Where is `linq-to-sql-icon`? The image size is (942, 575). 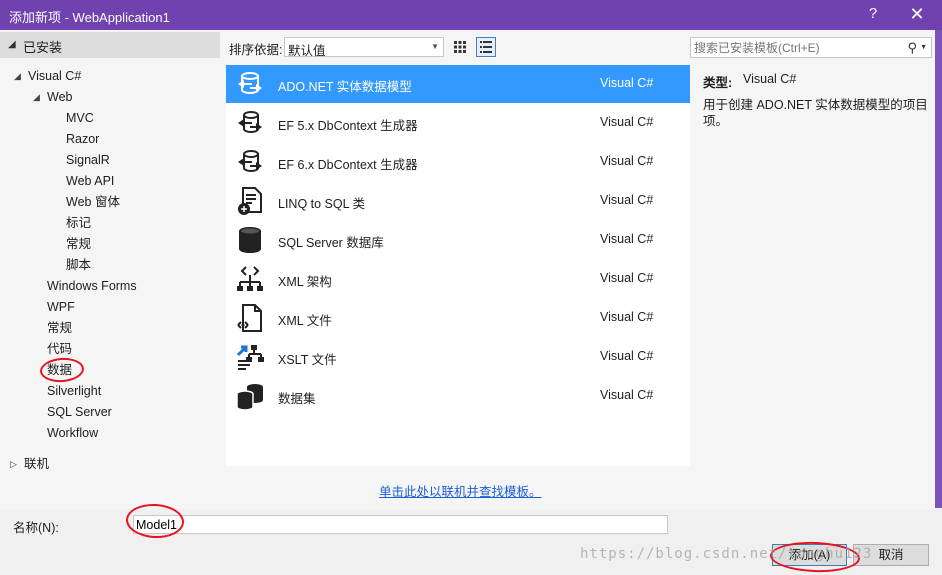
linq-to-sql-icon is located at coordinates (250, 201).